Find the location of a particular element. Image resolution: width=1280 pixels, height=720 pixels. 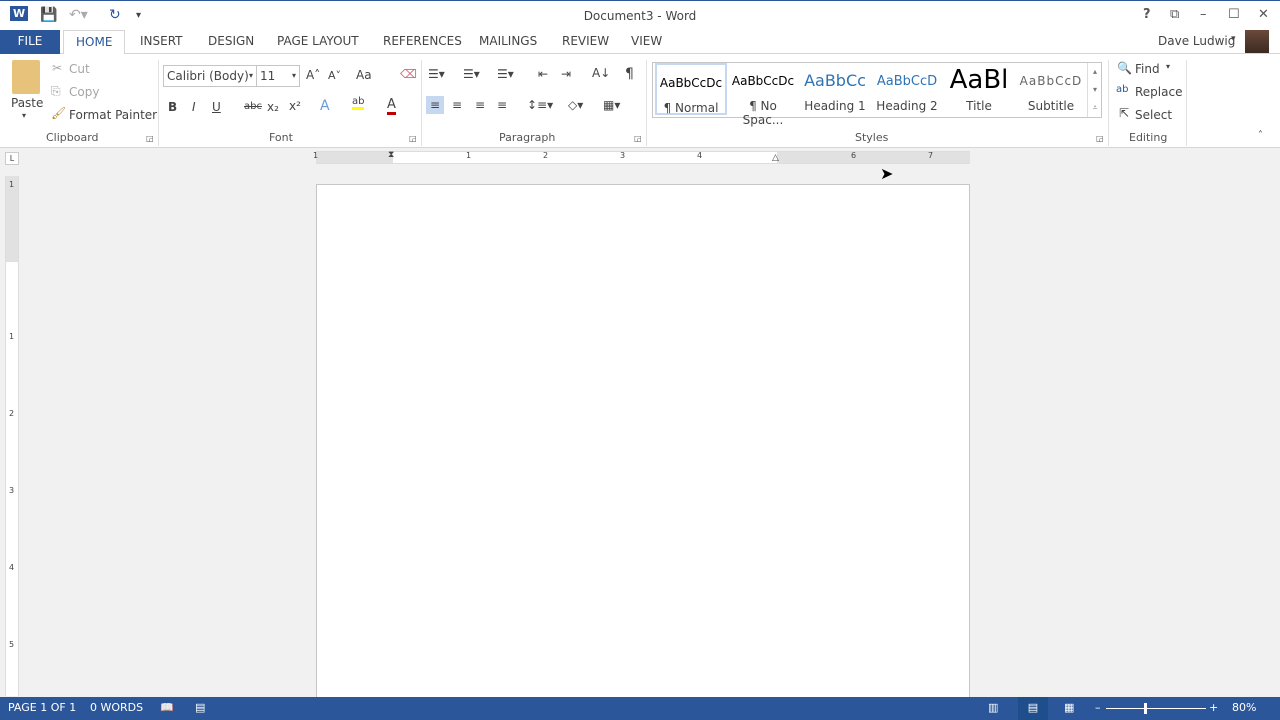

shrink-font-icon: A˅ is located at coordinates (334, 75).